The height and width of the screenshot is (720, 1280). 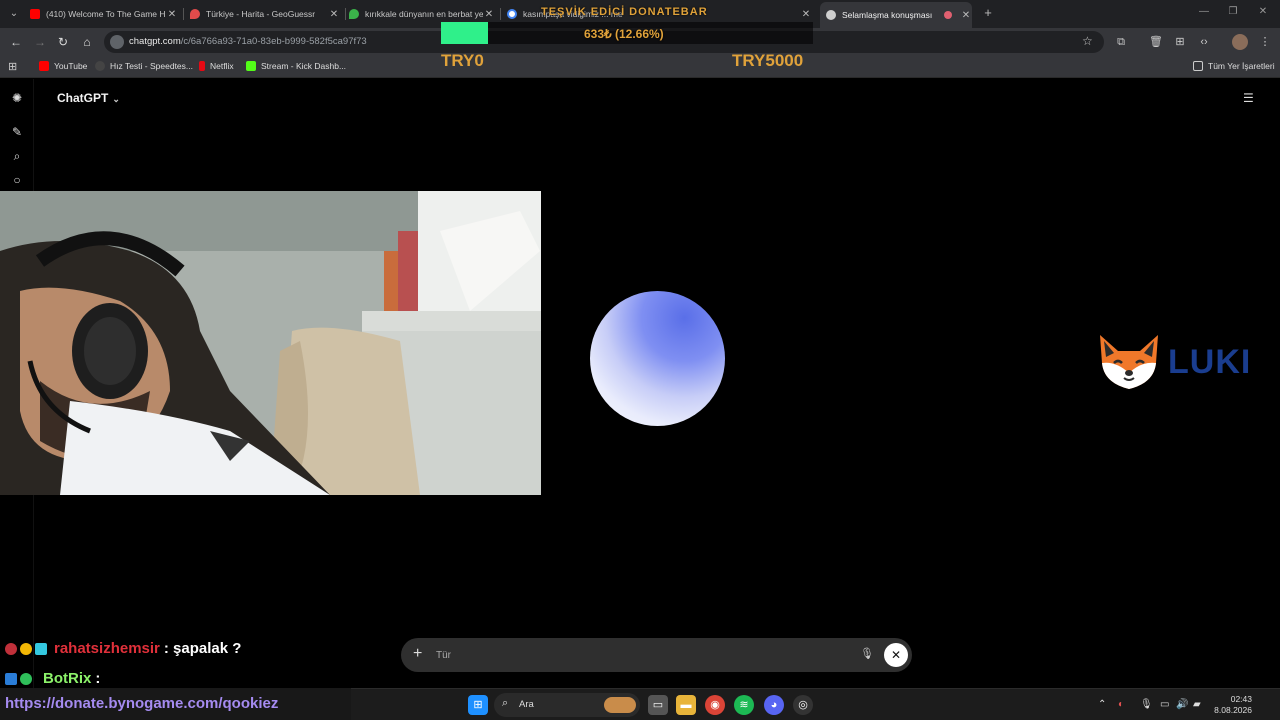 I want to click on tab-geoguessr: Türkiye - Harita - GeoGuessr ✕, so click(x=265, y=14).